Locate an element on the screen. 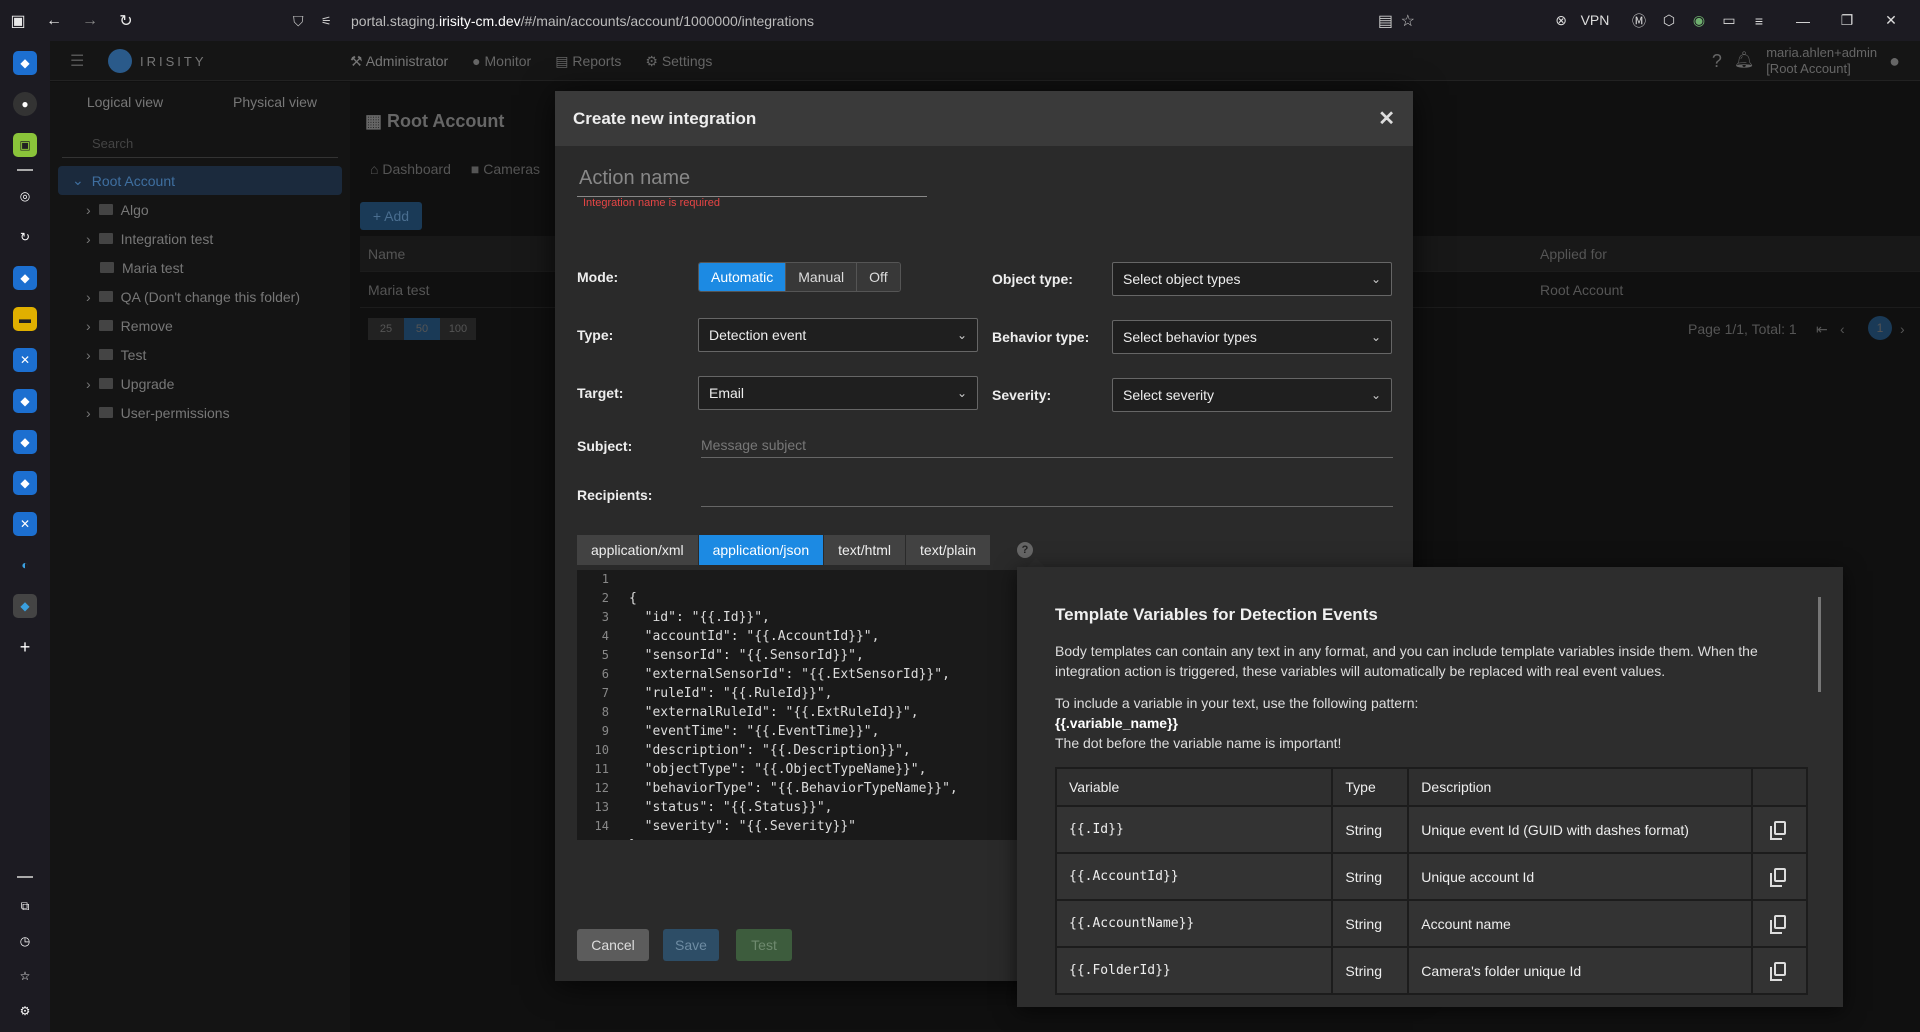 This screenshot has width=1920, height=1032. menu-toggle-icon: ☰ is located at coordinates (77, 61).